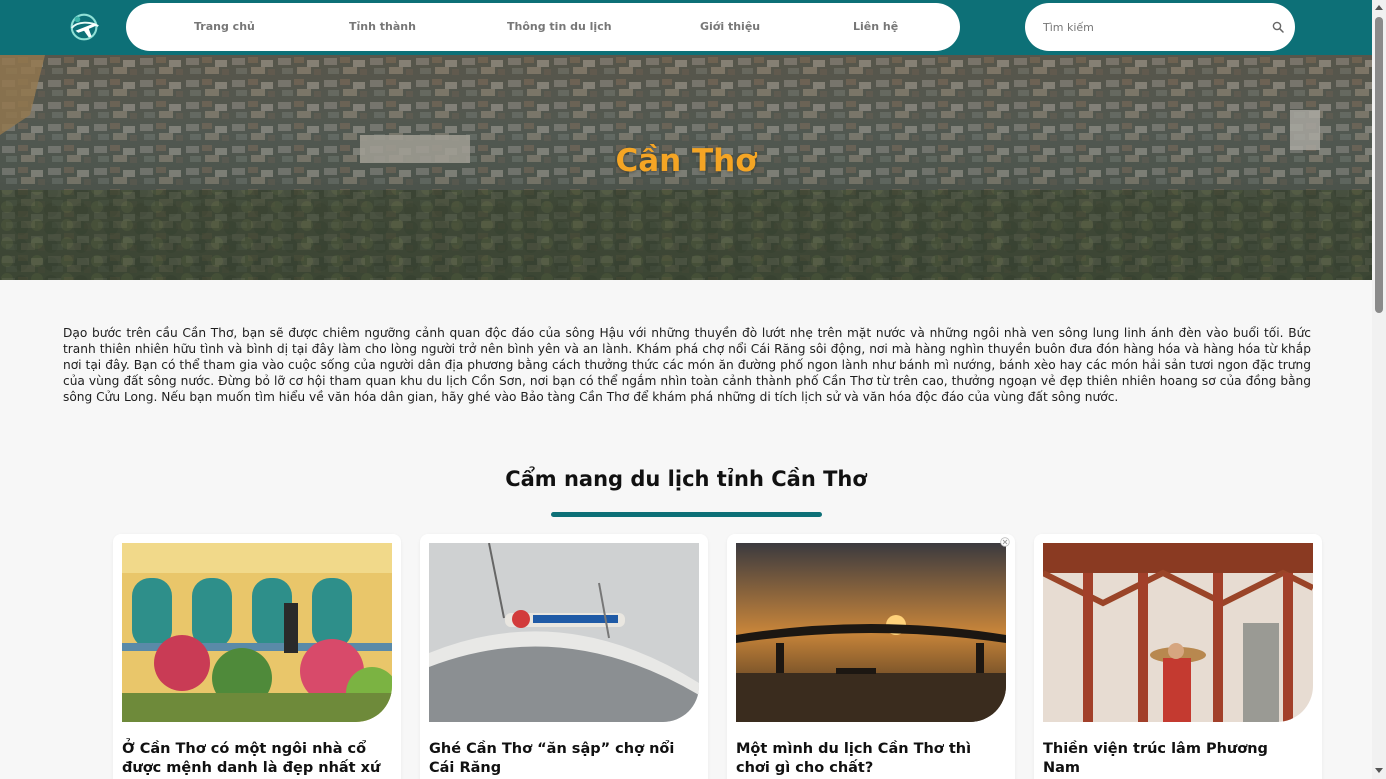 This screenshot has width=1386, height=779. I want to click on close-icon, so click(1005, 542).